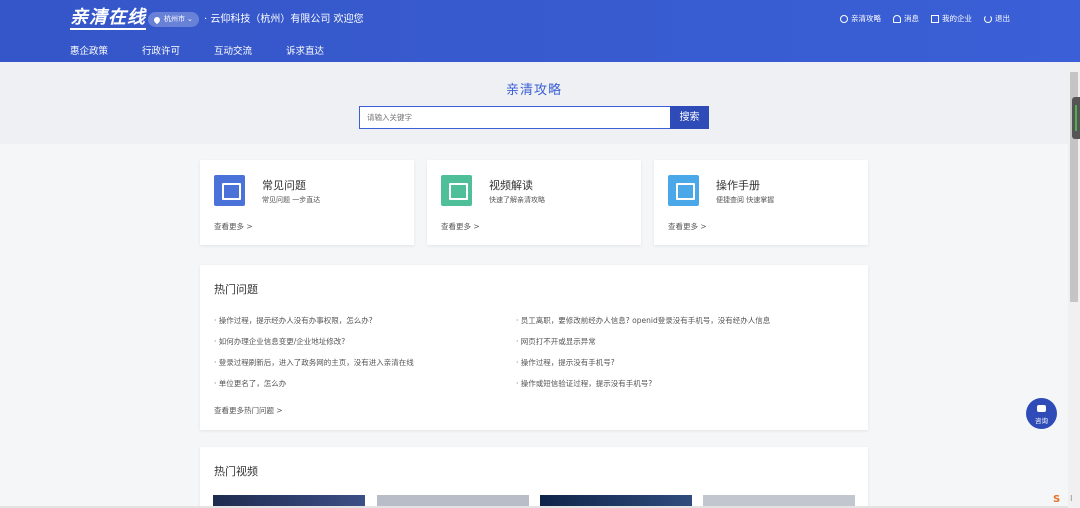 The image size is (1080, 508). Describe the element at coordinates (683, 190) in the screenshot. I see `manual-icon` at that location.